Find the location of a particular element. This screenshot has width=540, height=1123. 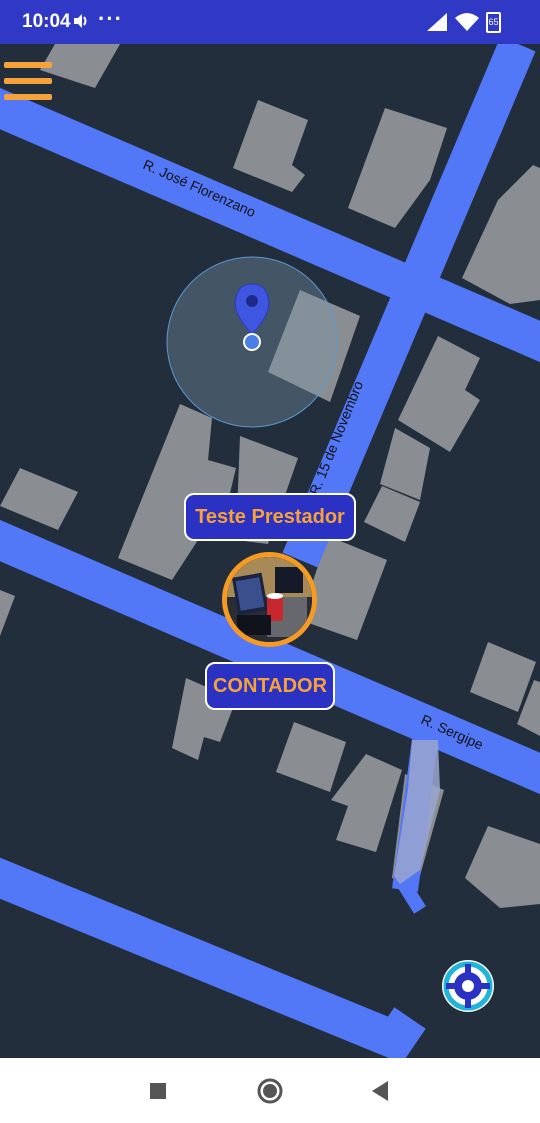

wifi-icon is located at coordinates (467, 22).